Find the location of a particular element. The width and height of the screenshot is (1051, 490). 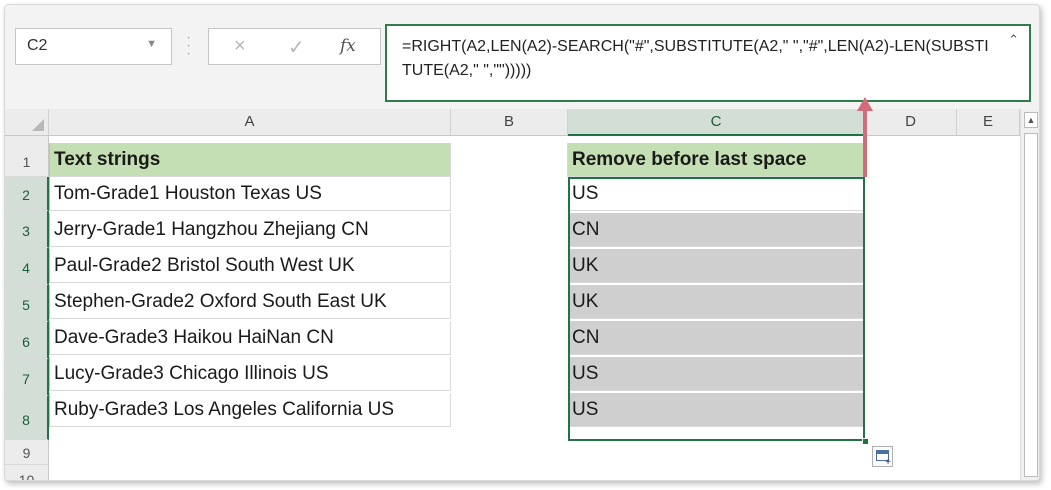

annotation-arrow is located at coordinates (865, 140).